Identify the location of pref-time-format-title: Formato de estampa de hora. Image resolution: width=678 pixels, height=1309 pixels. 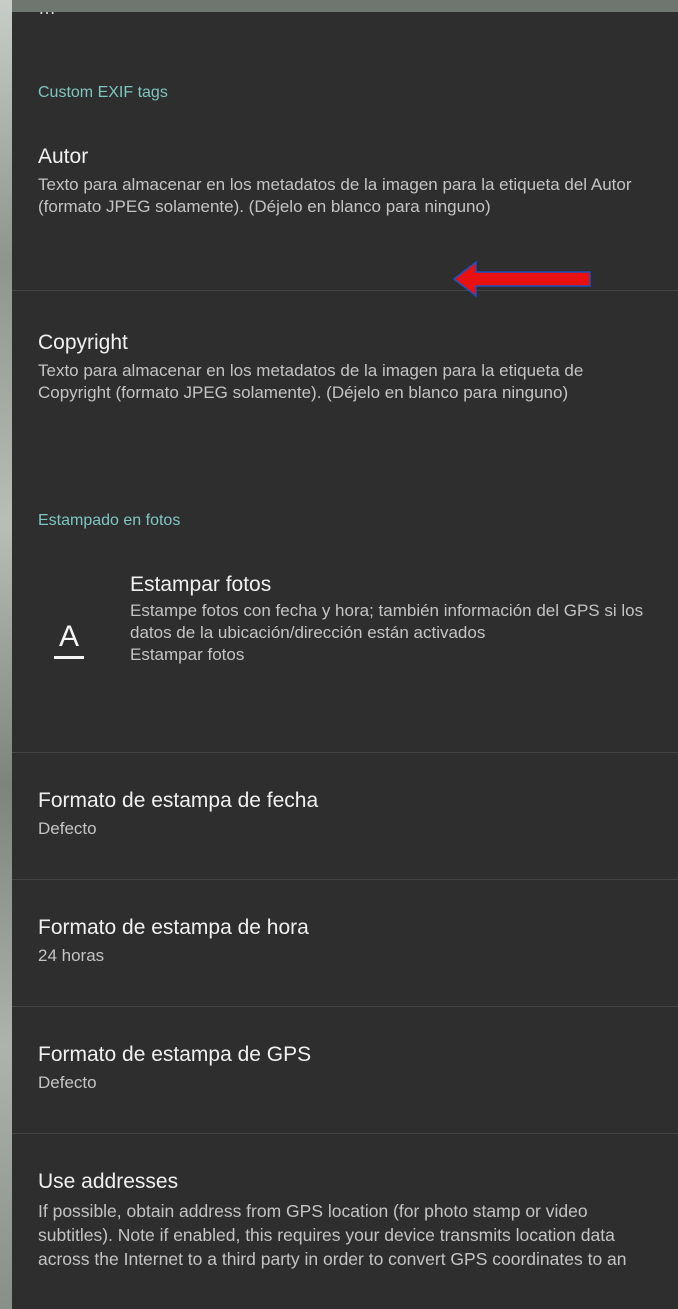
(173, 927).